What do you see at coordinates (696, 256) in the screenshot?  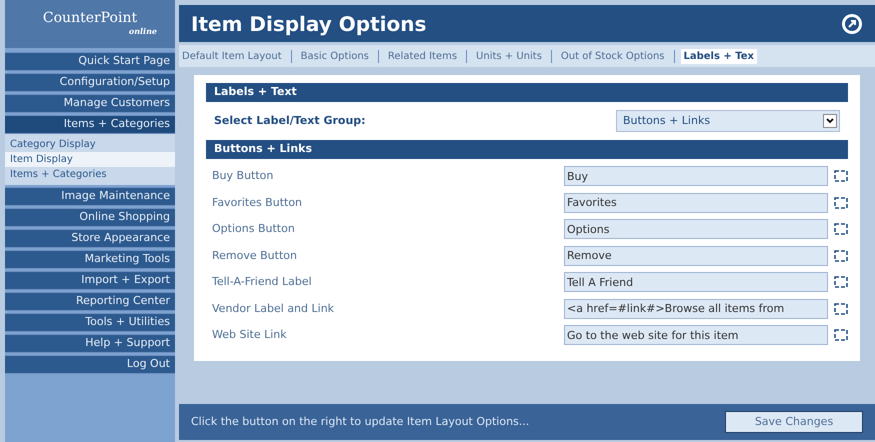 I see `text-field: Remove` at bounding box center [696, 256].